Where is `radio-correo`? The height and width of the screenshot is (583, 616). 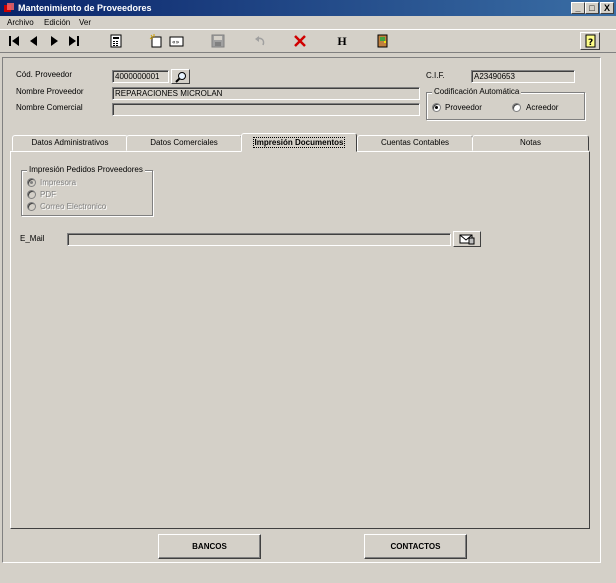 radio-correo is located at coordinates (31, 206).